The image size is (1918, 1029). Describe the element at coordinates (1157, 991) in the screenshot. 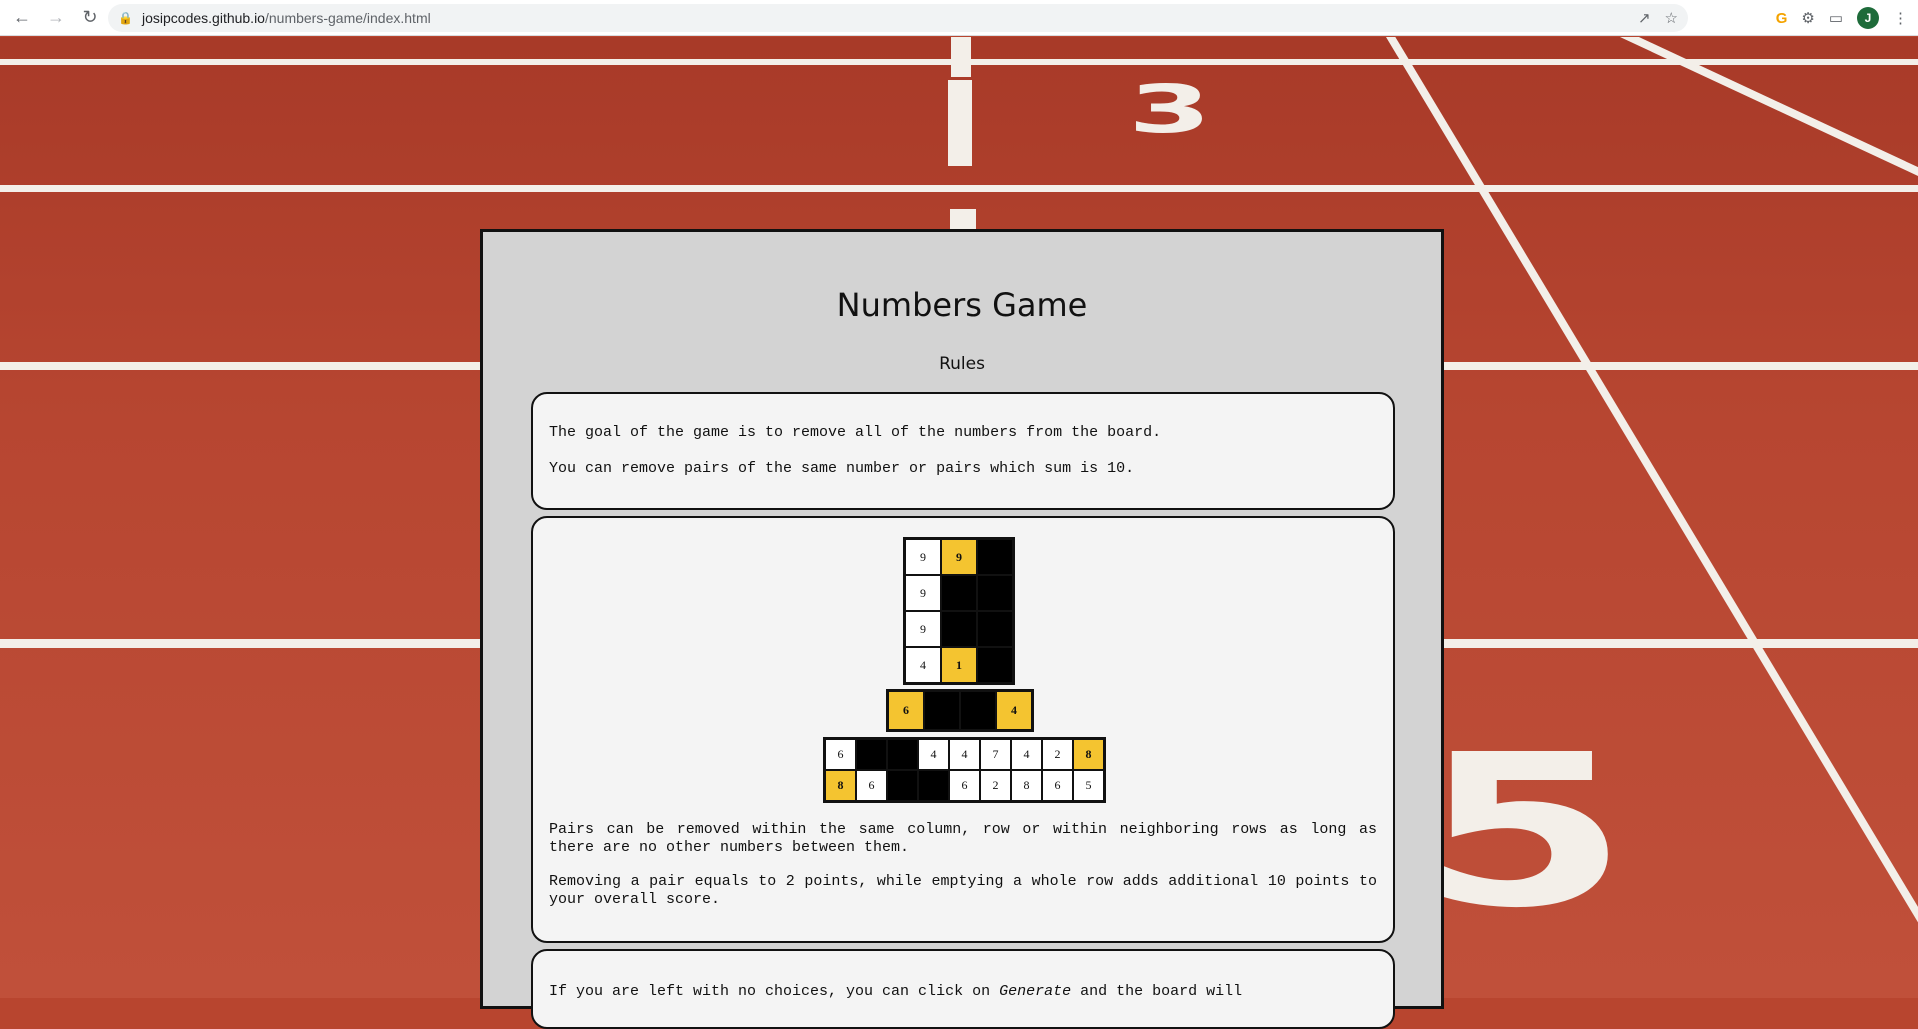

I see `rules-generate-text-end: and the board will` at that location.